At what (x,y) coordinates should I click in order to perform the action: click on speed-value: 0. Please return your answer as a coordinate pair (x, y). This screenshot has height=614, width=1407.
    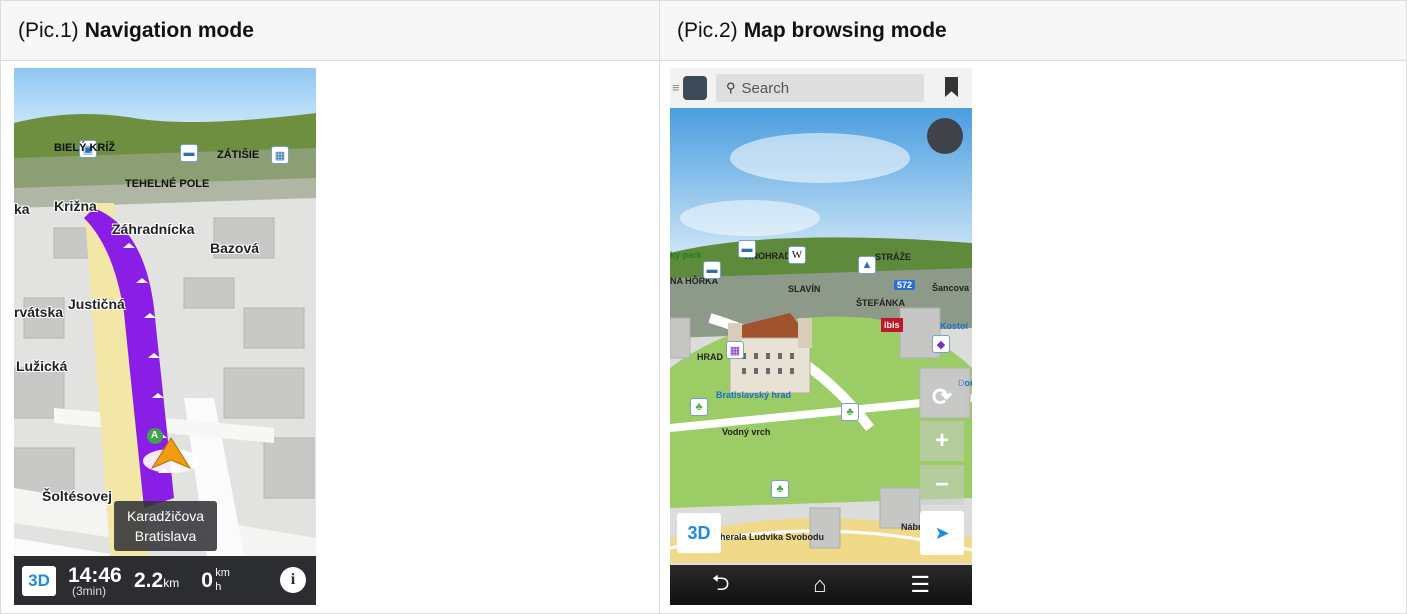
    Looking at the image, I should click on (207, 580).